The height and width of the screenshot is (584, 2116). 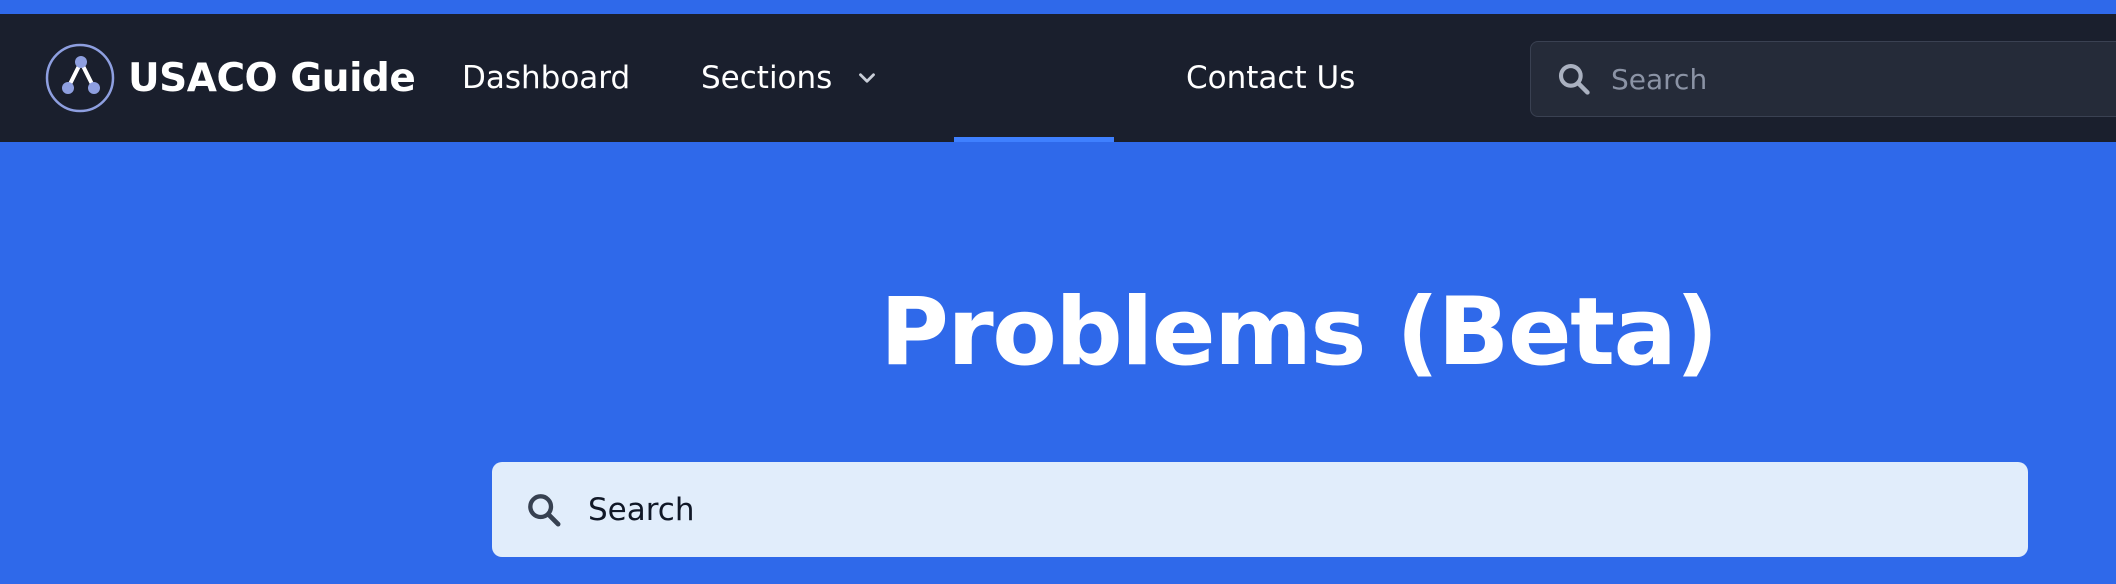 I want to click on nav-link-label: Dashboard, so click(x=546, y=78).